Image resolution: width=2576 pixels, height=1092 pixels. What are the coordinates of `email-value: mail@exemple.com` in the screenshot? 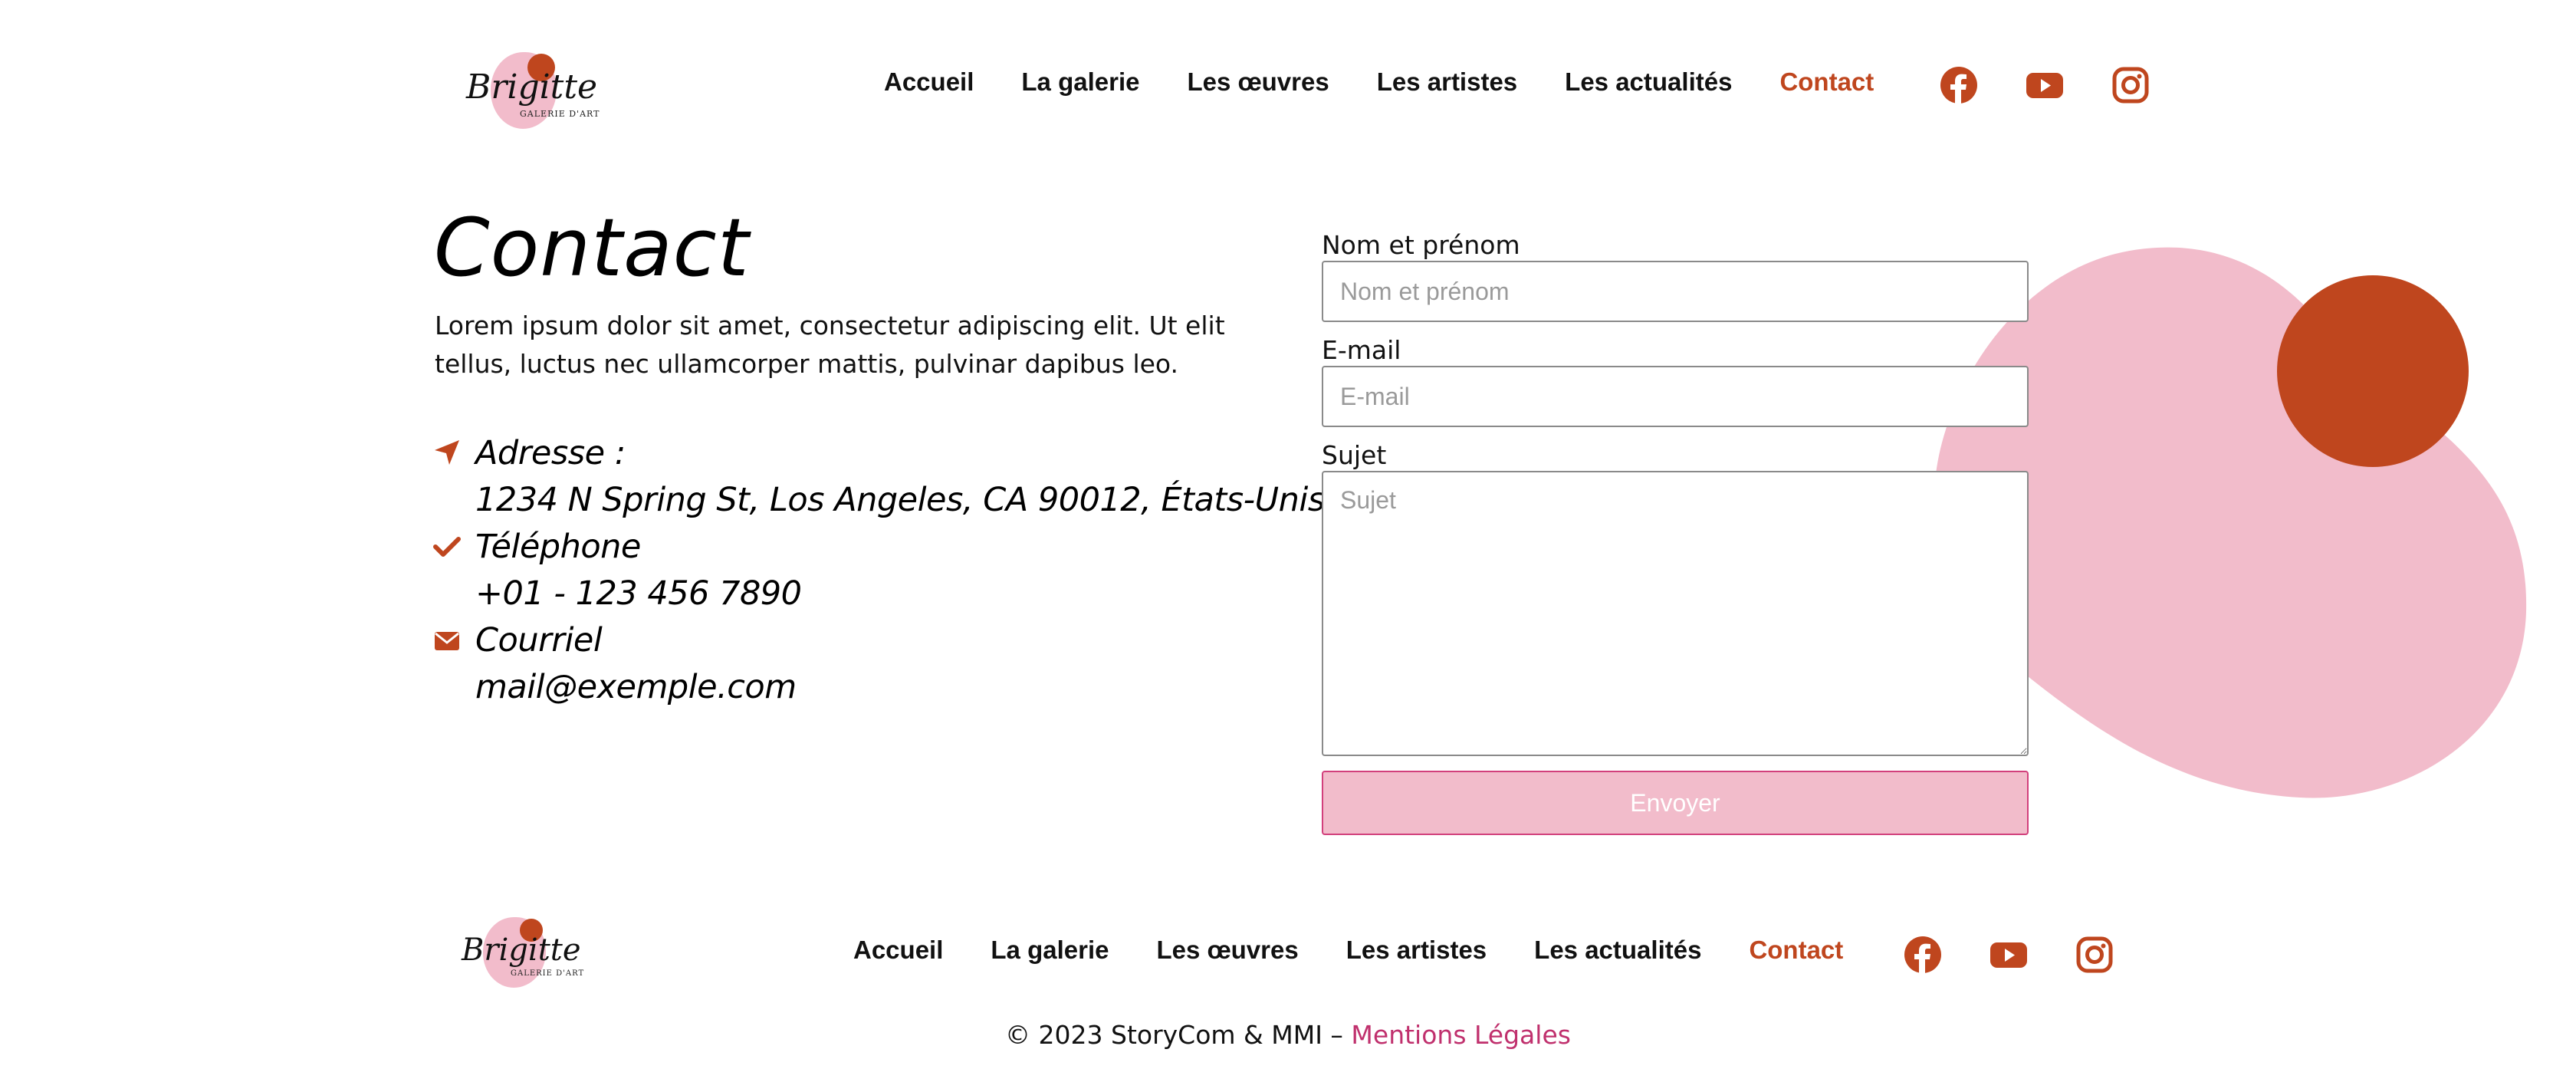 It's located at (636, 687).